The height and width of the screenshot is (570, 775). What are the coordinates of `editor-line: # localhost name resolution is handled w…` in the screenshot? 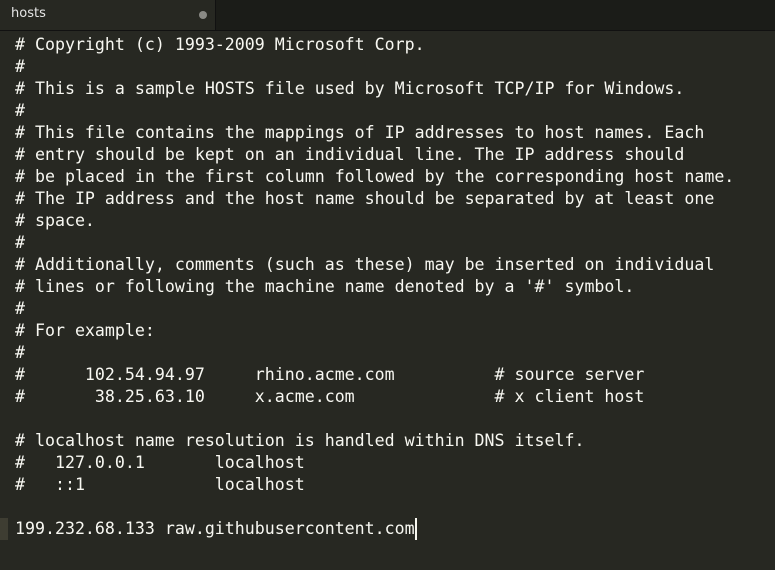 It's located at (299, 441).